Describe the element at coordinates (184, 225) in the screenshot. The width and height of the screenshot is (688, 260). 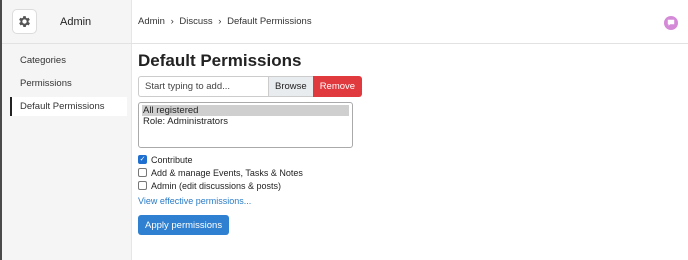
I see `apply-permissions-button: Apply permissions` at that location.